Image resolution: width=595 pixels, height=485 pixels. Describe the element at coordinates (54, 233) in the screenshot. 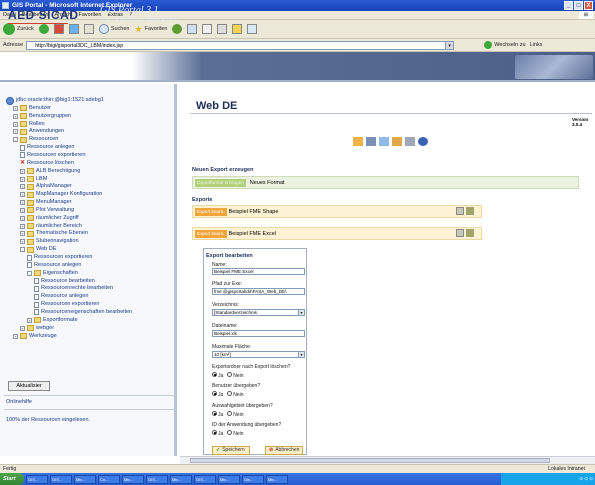

I see `tree-item: + Thematische Ebenen` at that location.